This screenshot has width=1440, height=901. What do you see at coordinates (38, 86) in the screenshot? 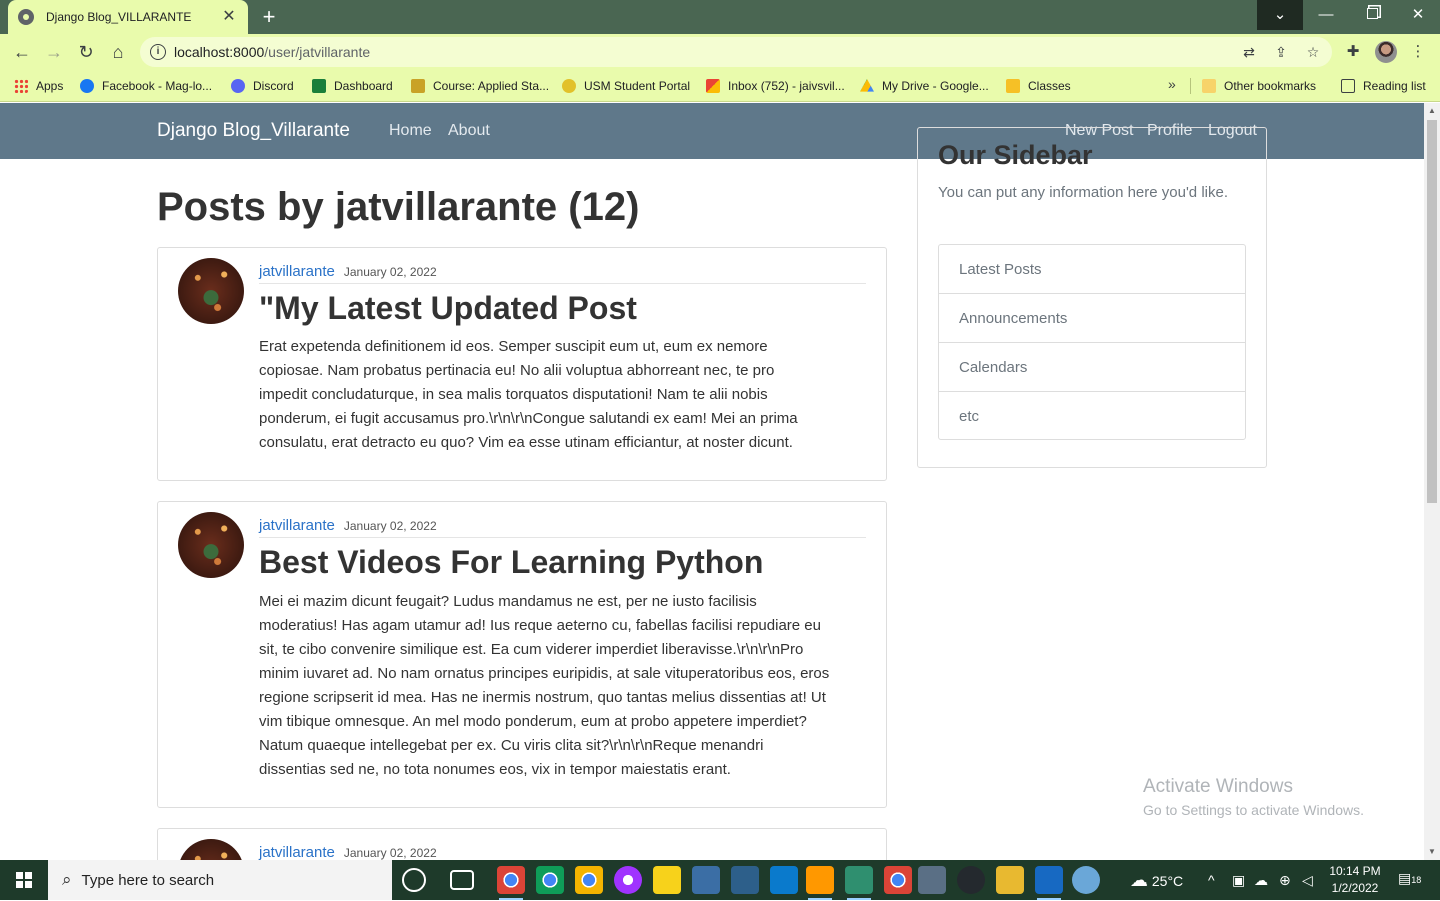
I see `bookmark-apps: Apps` at bounding box center [38, 86].